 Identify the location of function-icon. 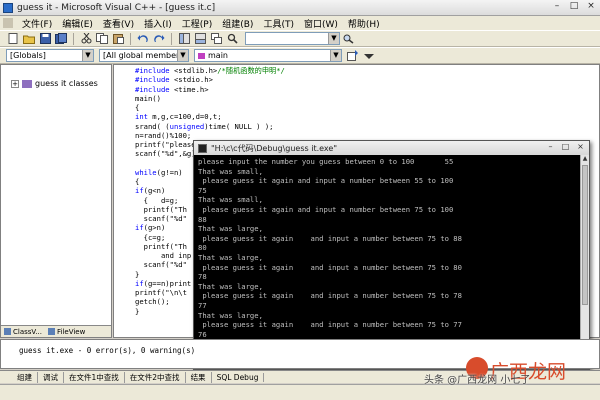
(201, 55).